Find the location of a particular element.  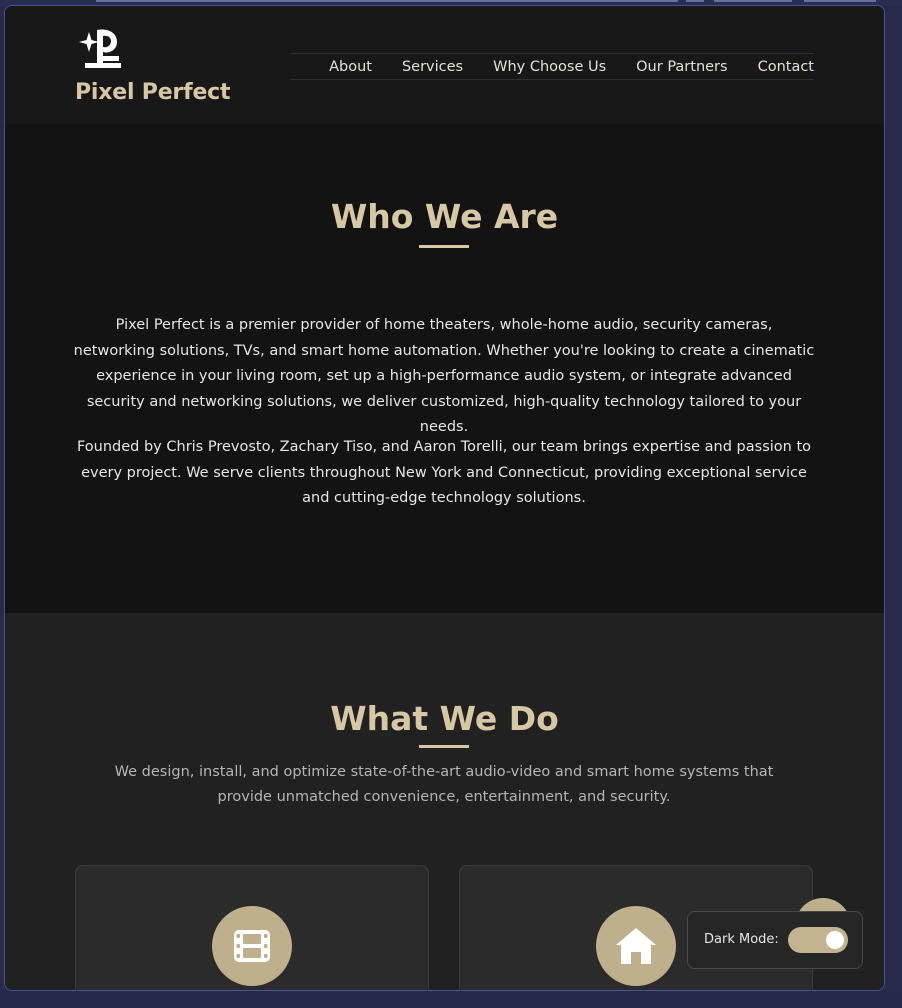

nav-item-about: About is located at coordinates (350, 67).